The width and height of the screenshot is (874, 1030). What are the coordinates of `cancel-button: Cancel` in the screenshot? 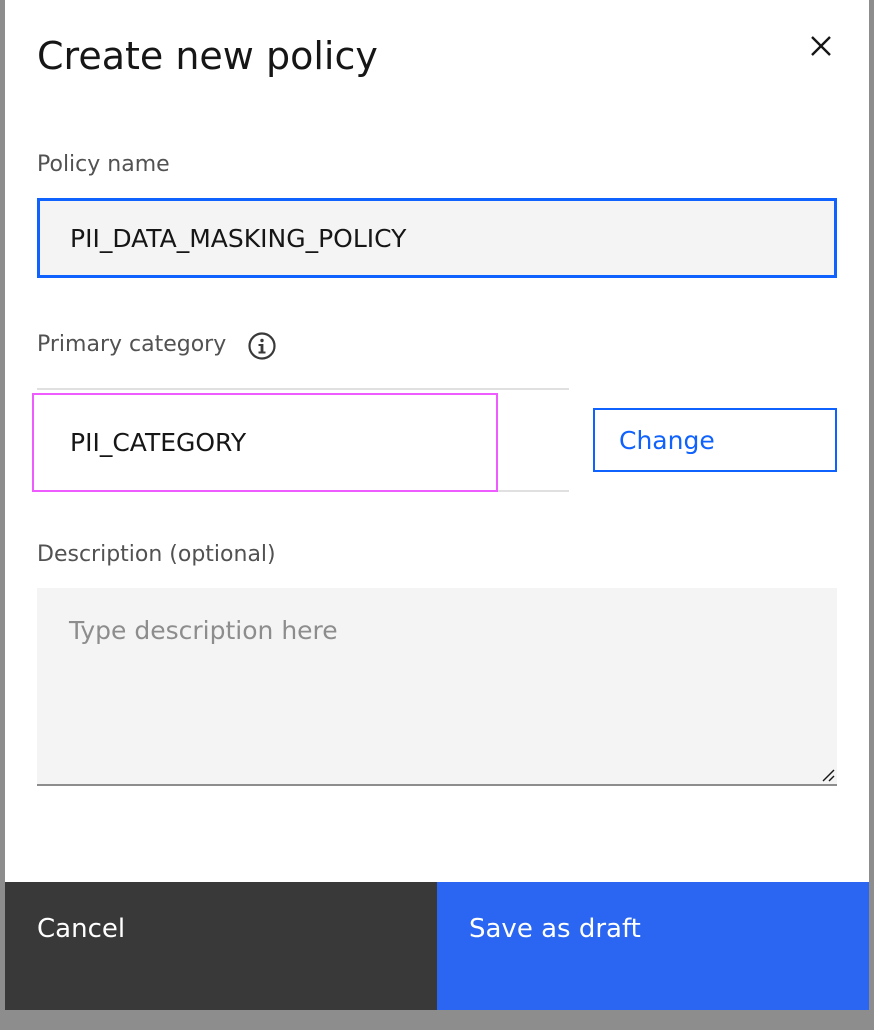 It's located at (221, 946).